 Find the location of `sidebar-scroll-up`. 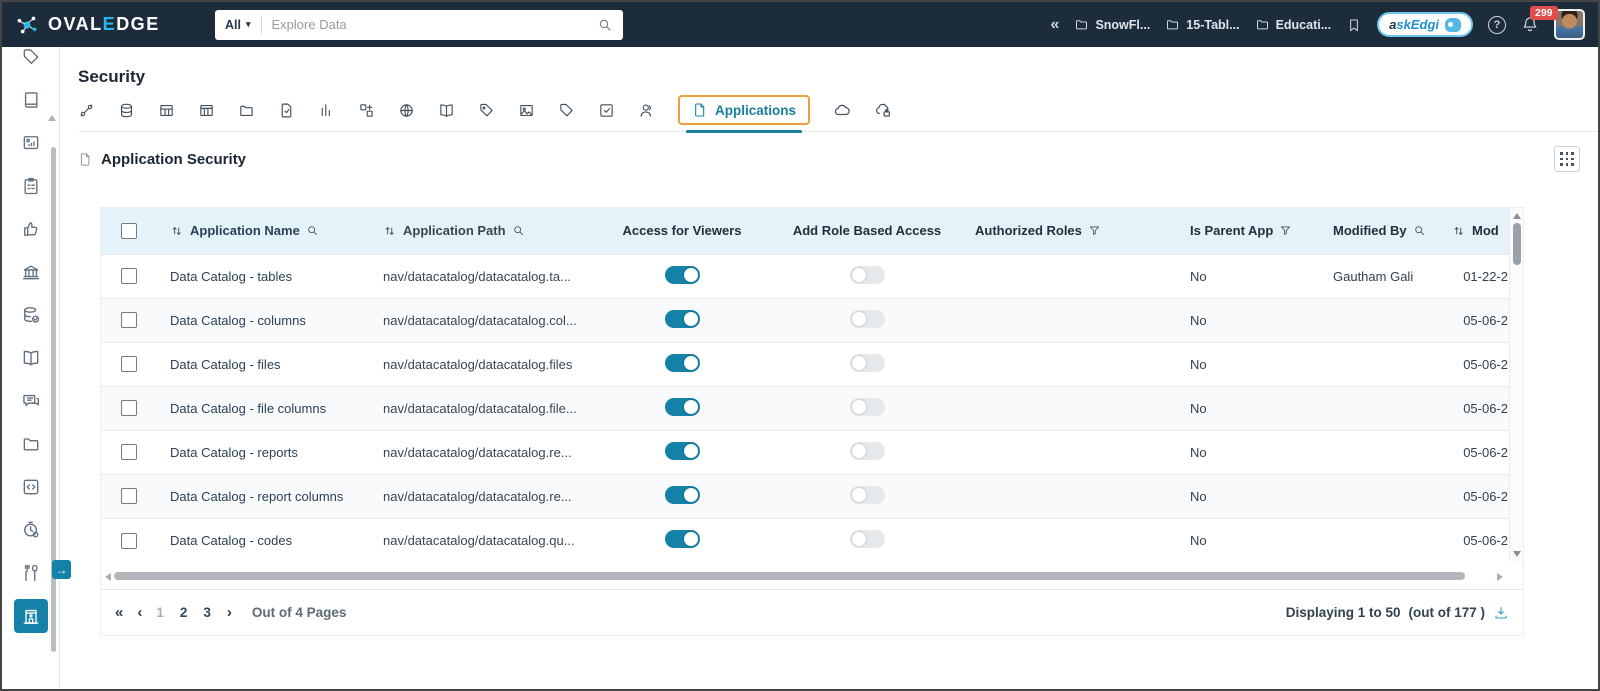

sidebar-scroll-up is located at coordinates (52, 118).